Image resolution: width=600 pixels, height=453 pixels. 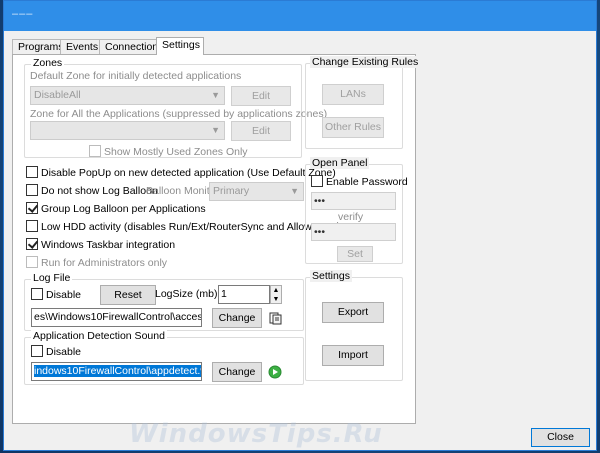 I want to click on taskbar-integration-checkbox: Windows Taskbar integration, so click(x=100, y=245).